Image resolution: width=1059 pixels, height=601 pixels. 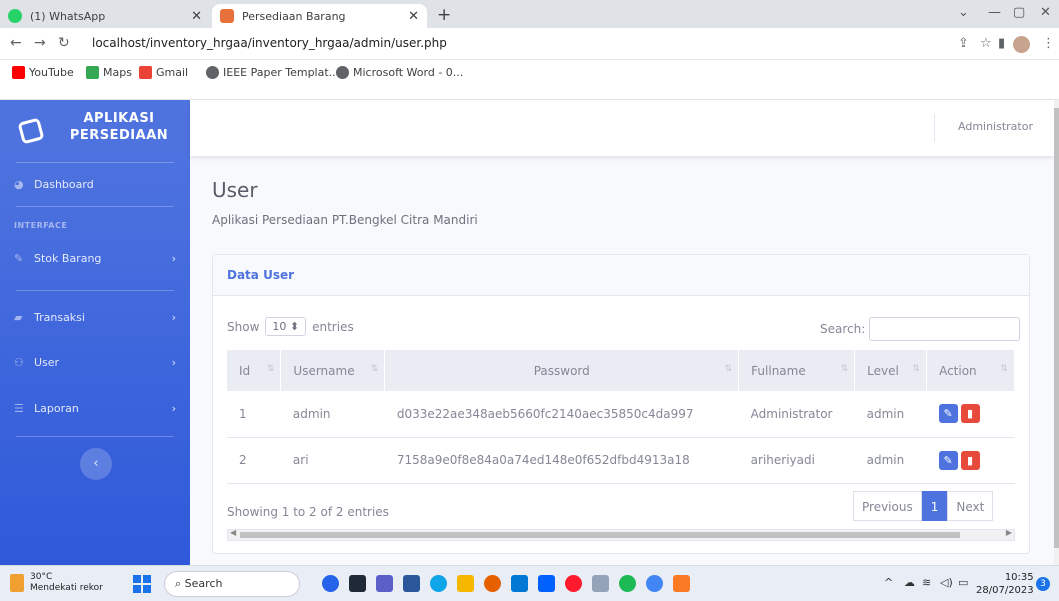 I want to click on teams-icon, so click(x=384, y=583).